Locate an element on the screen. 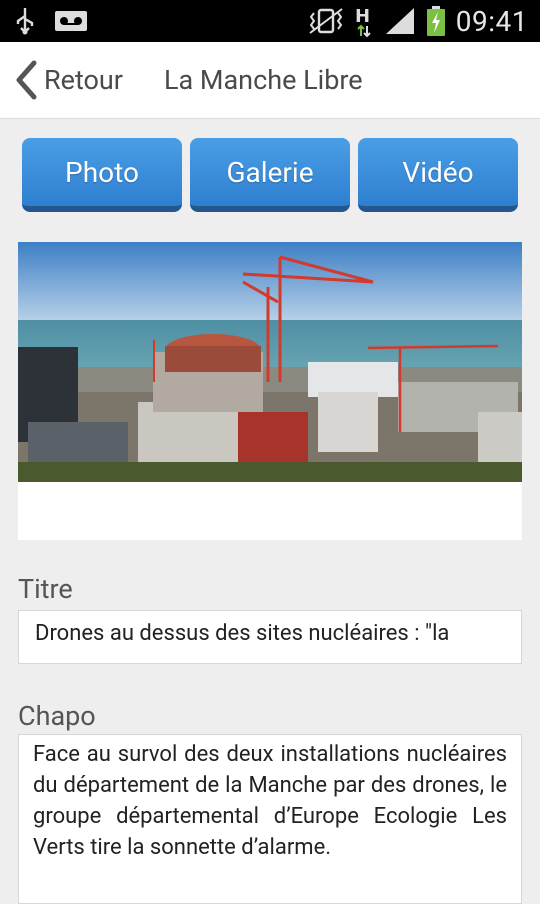 This screenshot has width=540, height=904. title-label: Titre is located at coordinates (45, 589).